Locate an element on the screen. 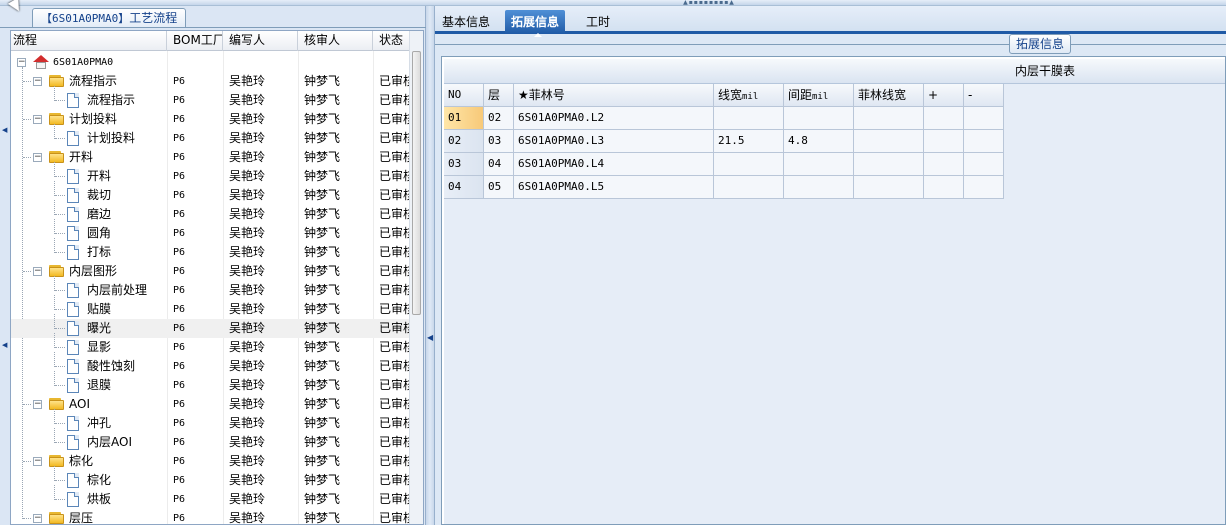  header-no: NO is located at coordinates (464, 95).